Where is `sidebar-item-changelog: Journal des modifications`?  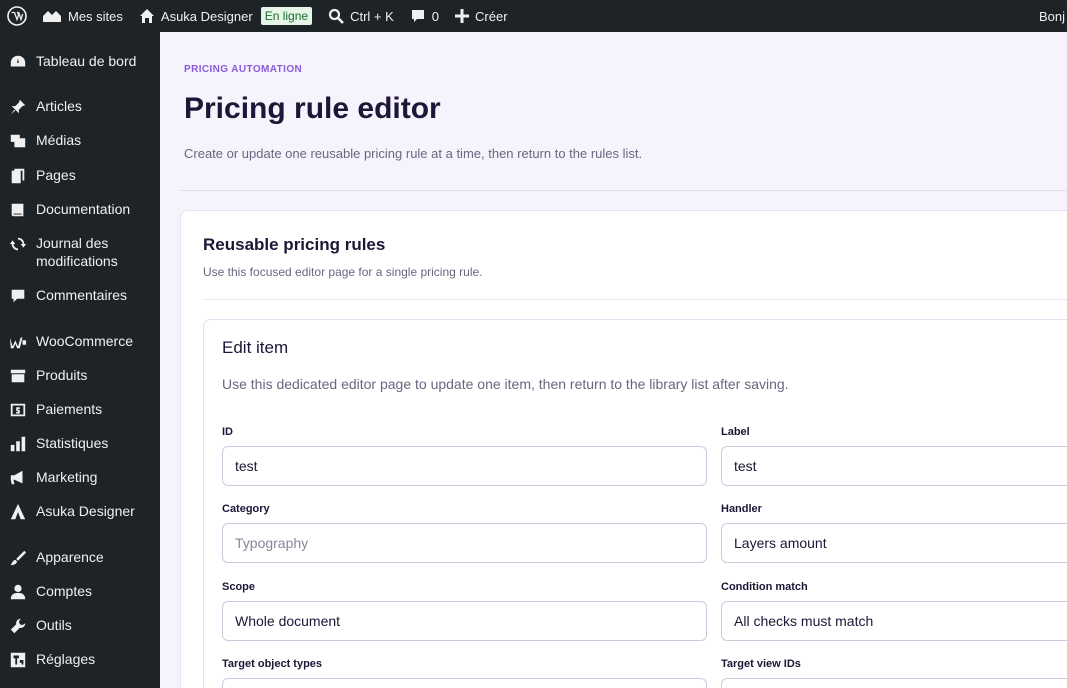
sidebar-item-changelog: Journal des modifications is located at coordinates (80, 252).